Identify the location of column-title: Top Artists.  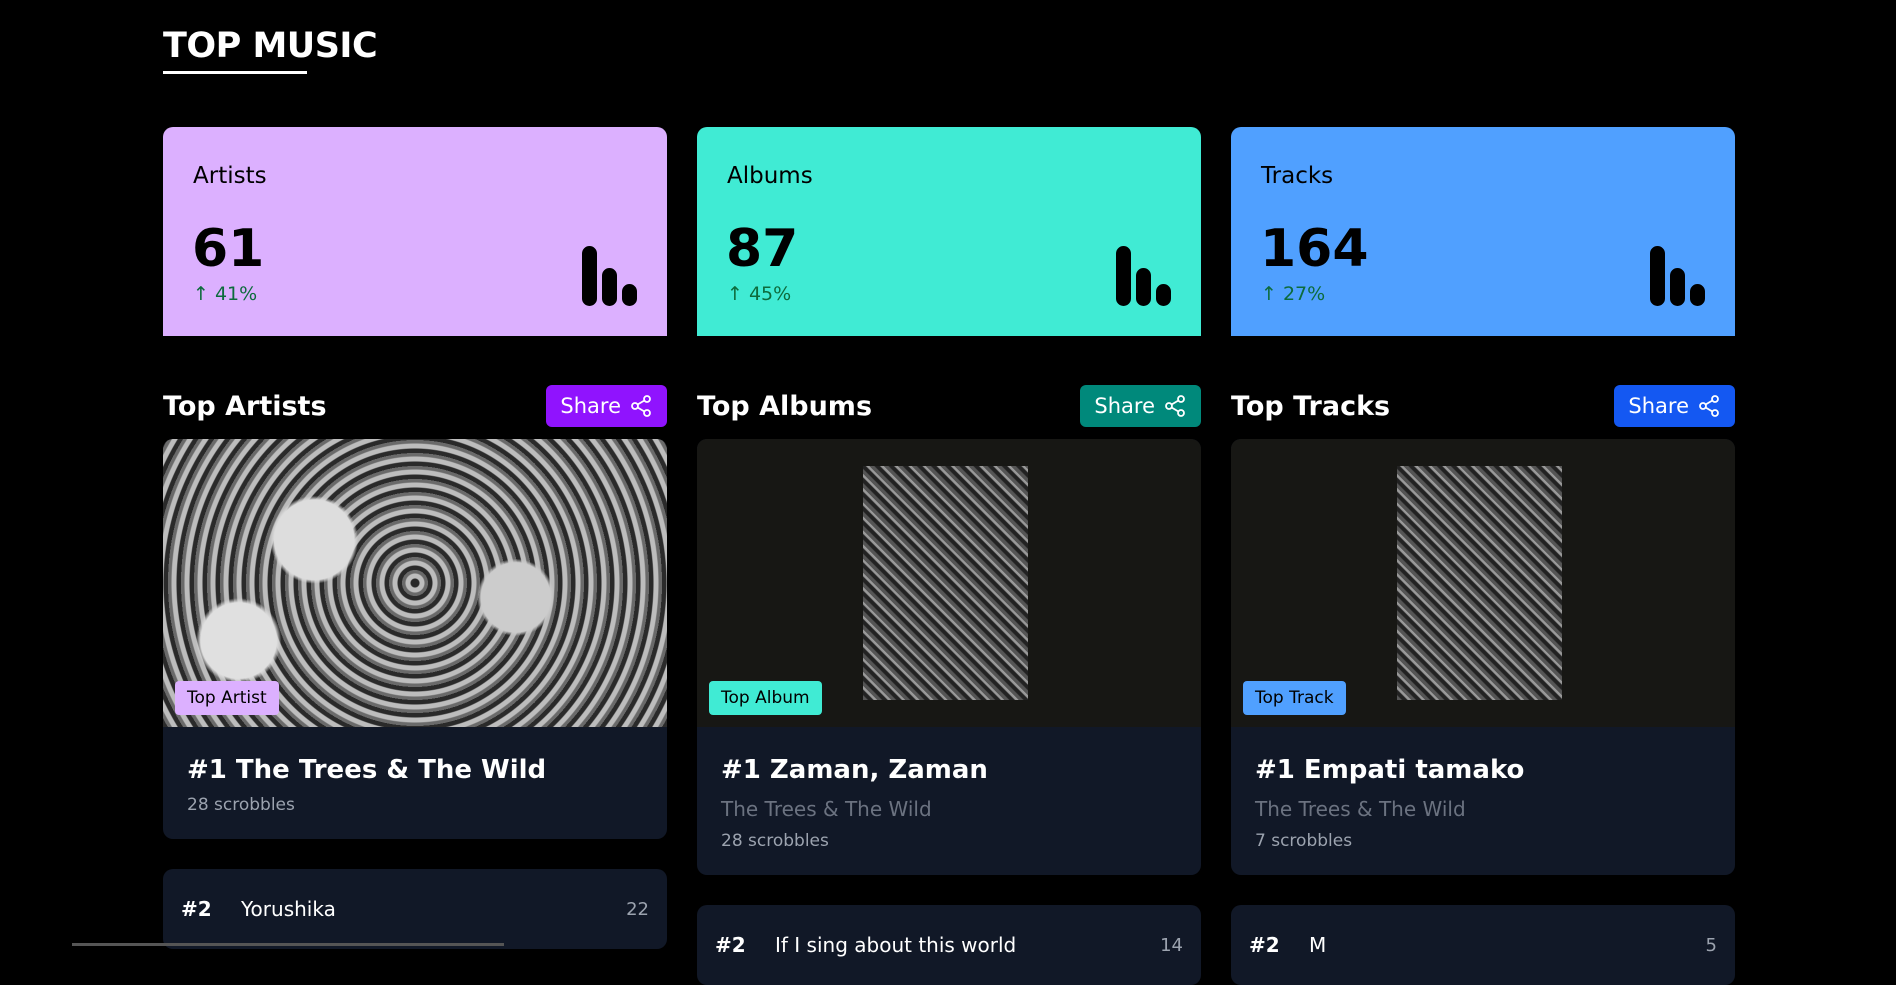
(245, 406).